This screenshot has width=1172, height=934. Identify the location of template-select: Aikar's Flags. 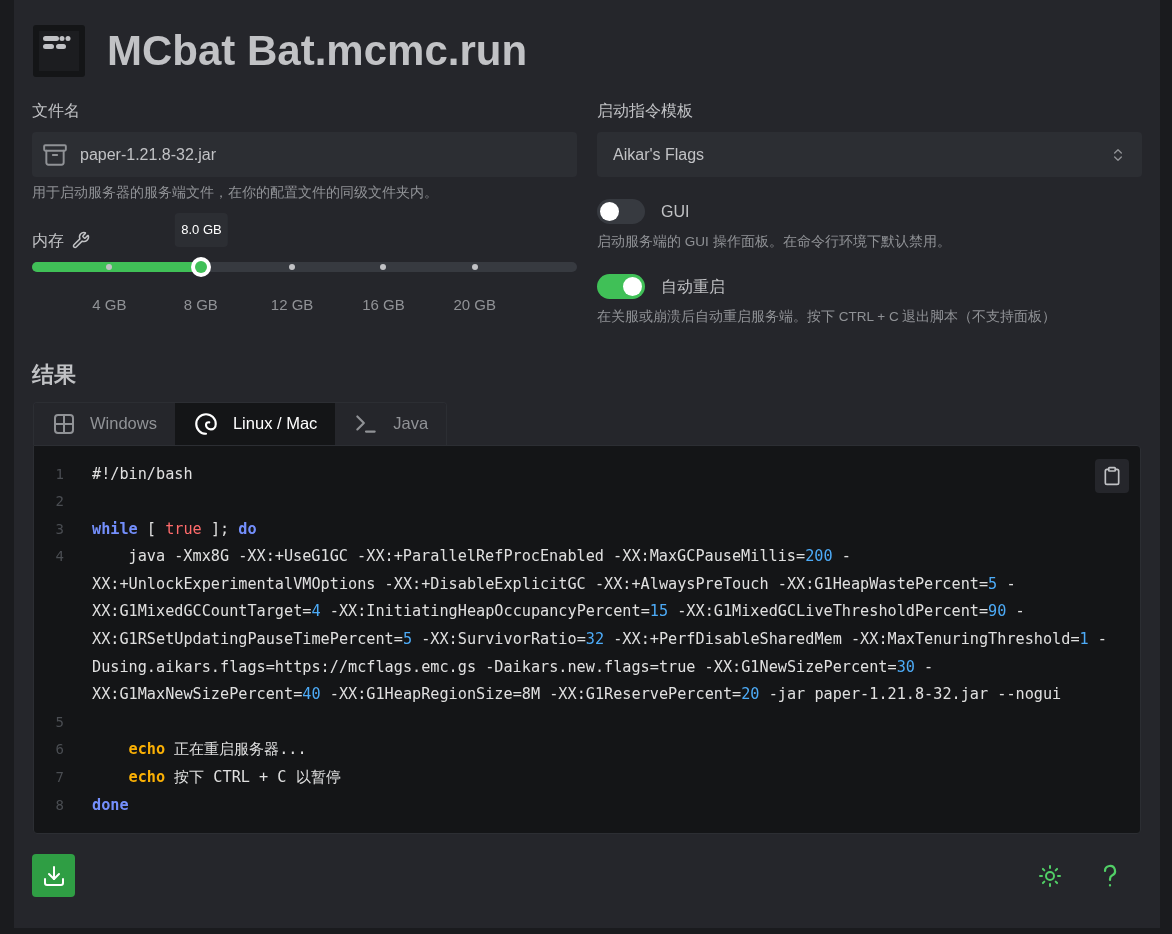
(869, 154).